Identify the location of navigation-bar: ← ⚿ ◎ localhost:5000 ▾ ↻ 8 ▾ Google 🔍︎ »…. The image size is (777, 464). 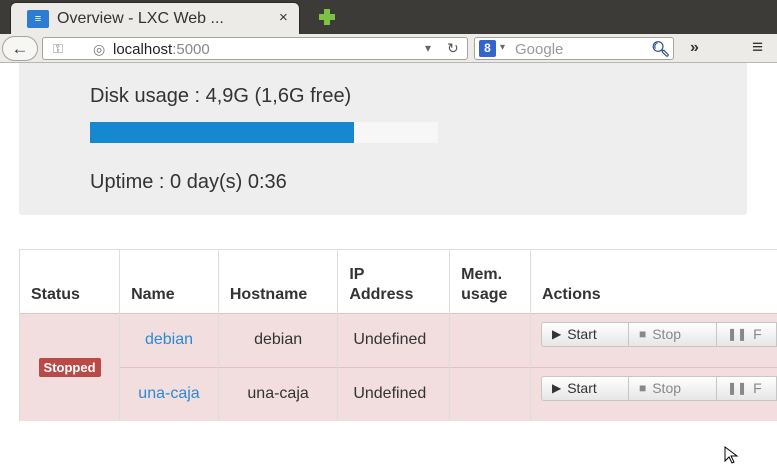
(388, 48).